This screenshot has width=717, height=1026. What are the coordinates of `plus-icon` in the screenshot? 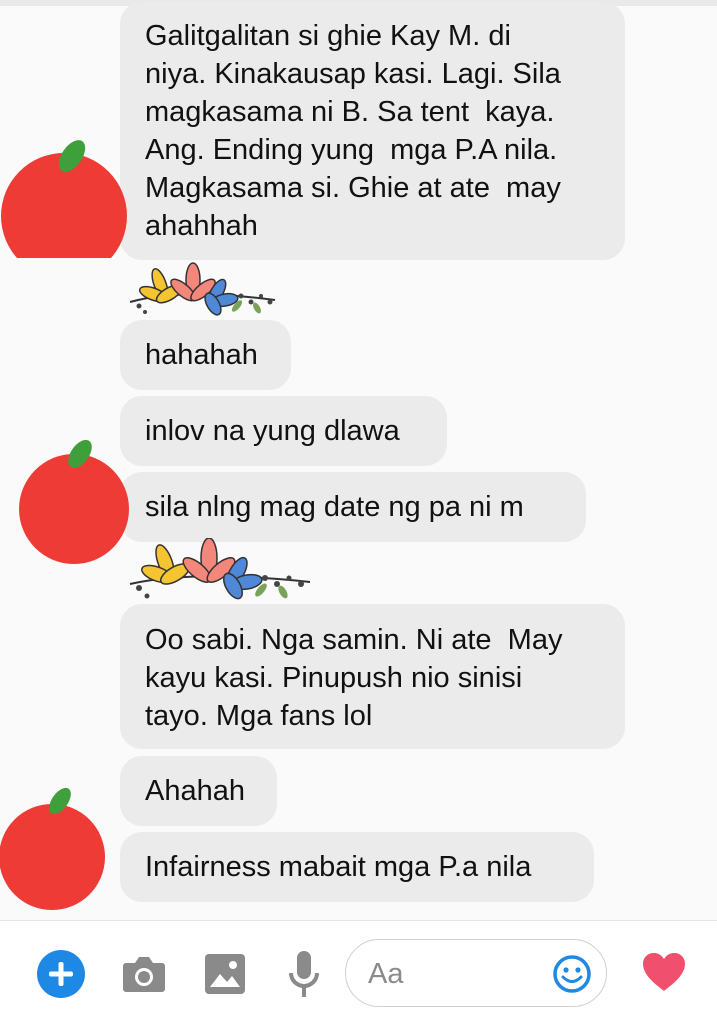 It's located at (61, 974).